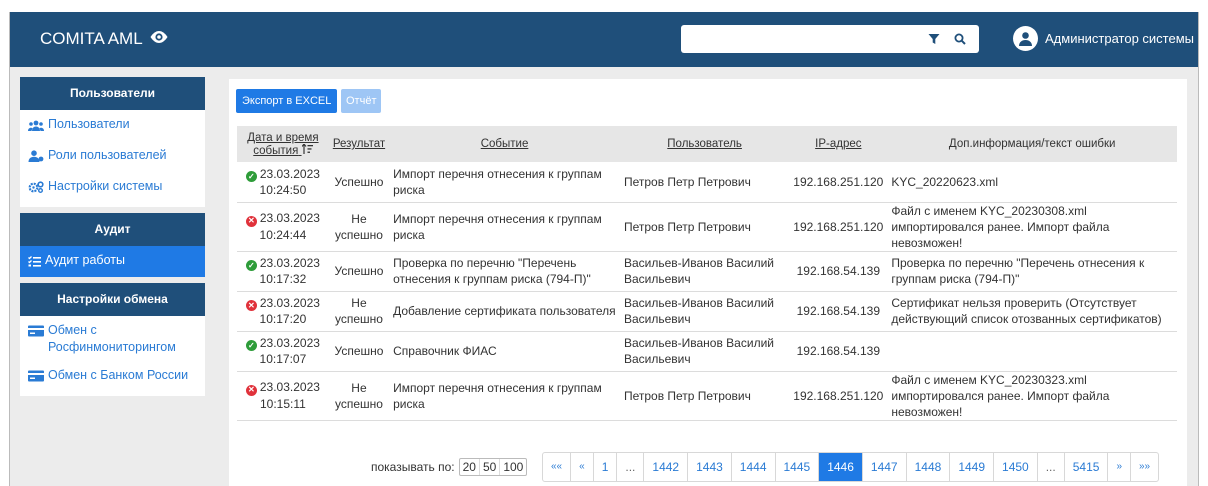 This screenshot has width=1208, height=486. What do you see at coordinates (283, 359) in the screenshot?
I see `event-time: 10:17:07` at bounding box center [283, 359].